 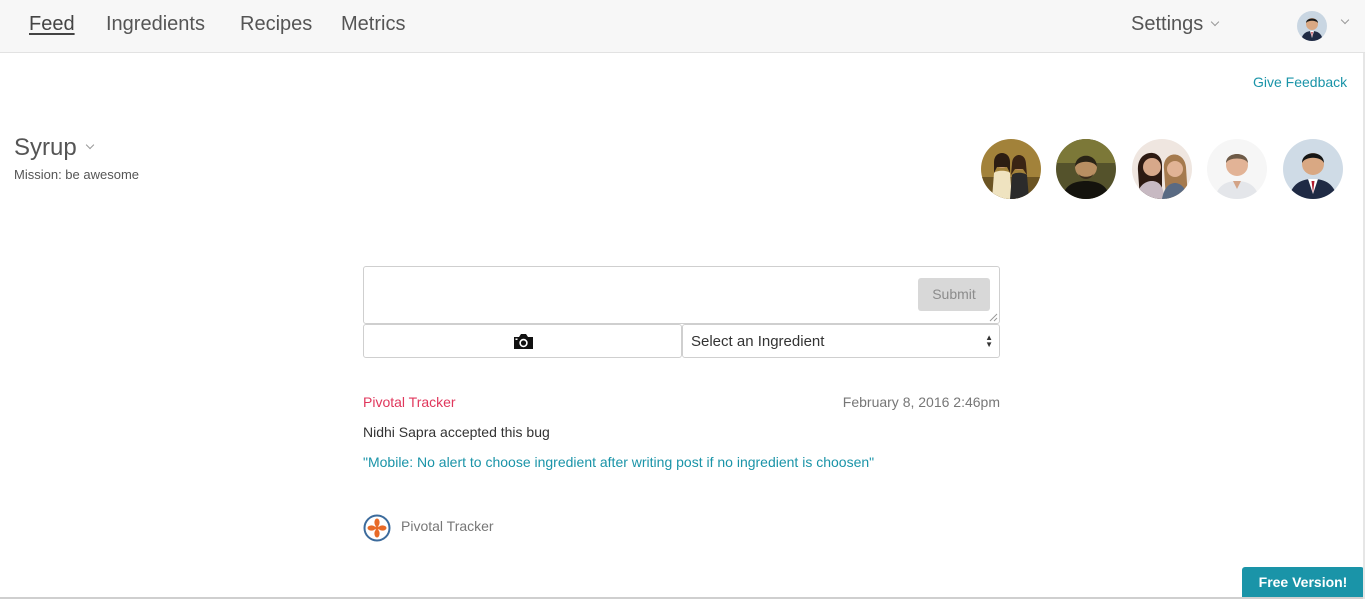 I want to click on settings-label: Settings, so click(x=1167, y=24).